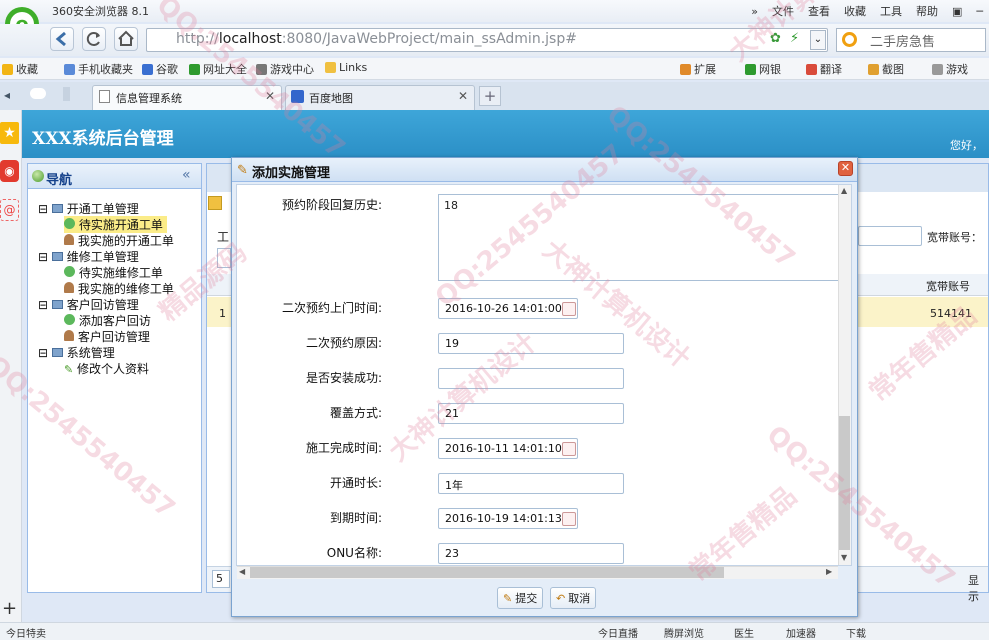 The width and height of the screenshot is (989, 640). What do you see at coordinates (819, 11) in the screenshot?
I see `menu-view: 查看` at bounding box center [819, 11].